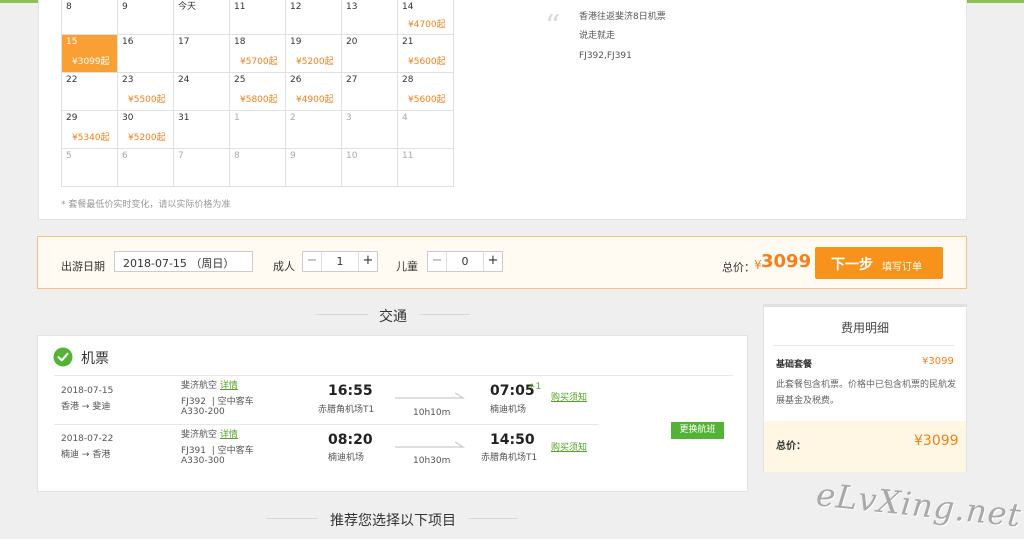  What do you see at coordinates (425, 91) in the screenshot?
I see `calendar-day-cell: 28 ¥5600起` at bounding box center [425, 91].